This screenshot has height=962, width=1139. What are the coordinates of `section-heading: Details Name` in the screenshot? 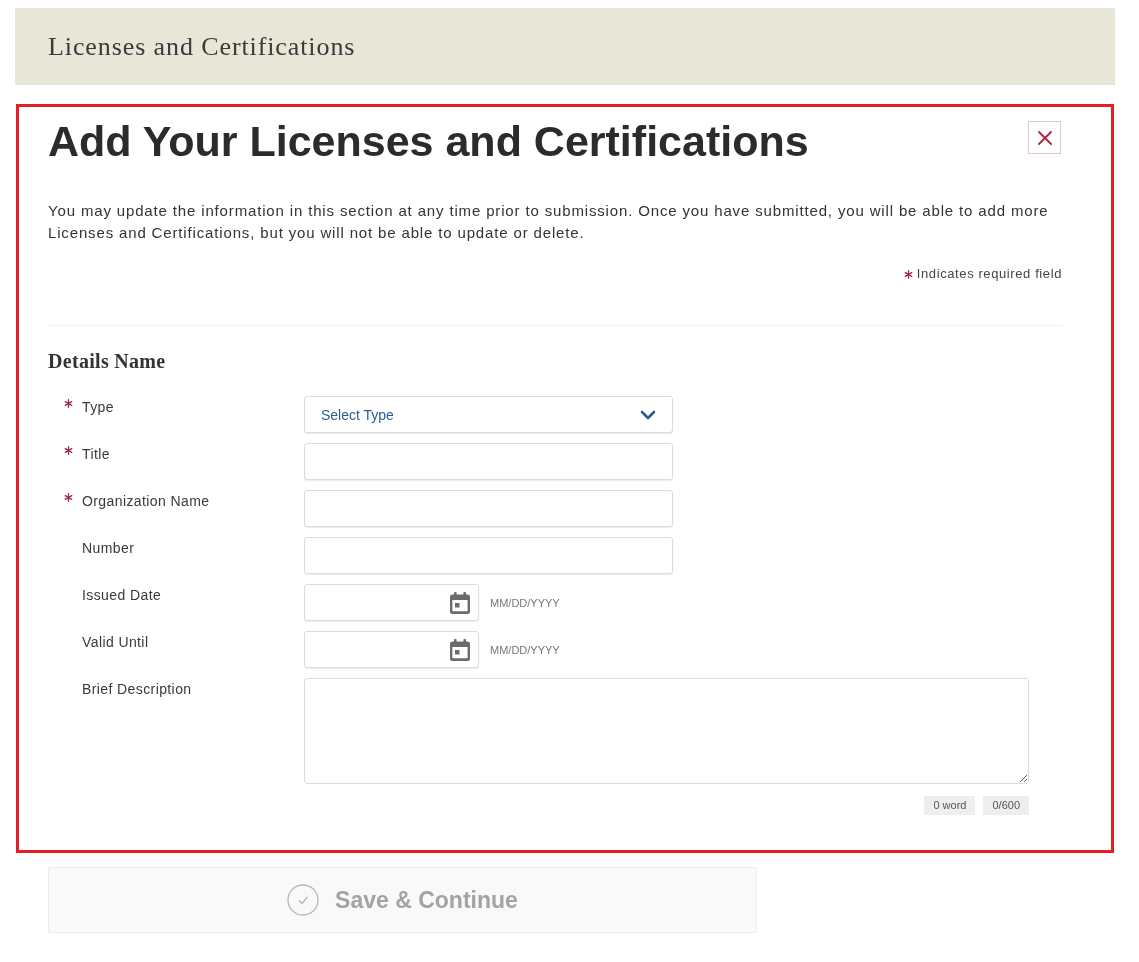 It's located at (107, 361).